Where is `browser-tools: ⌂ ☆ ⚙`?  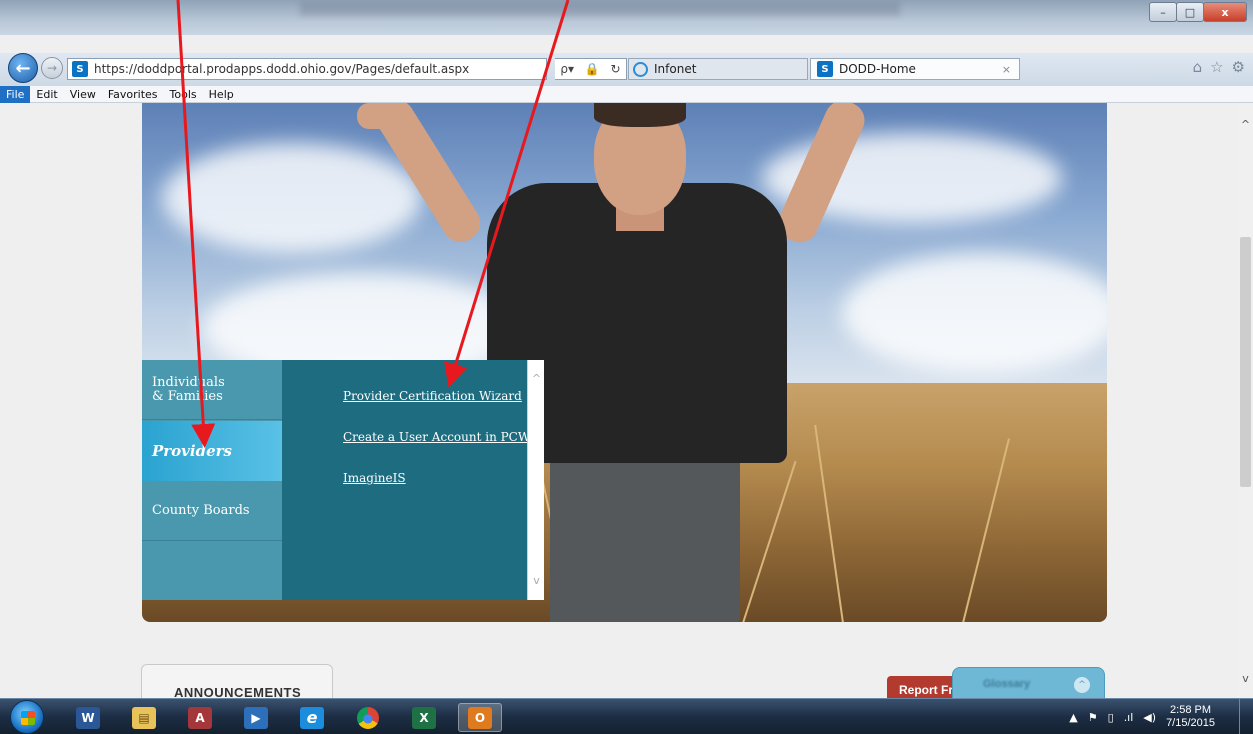 browser-tools: ⌂ ☆ ⚙ is located at coordinates (1219, 67).